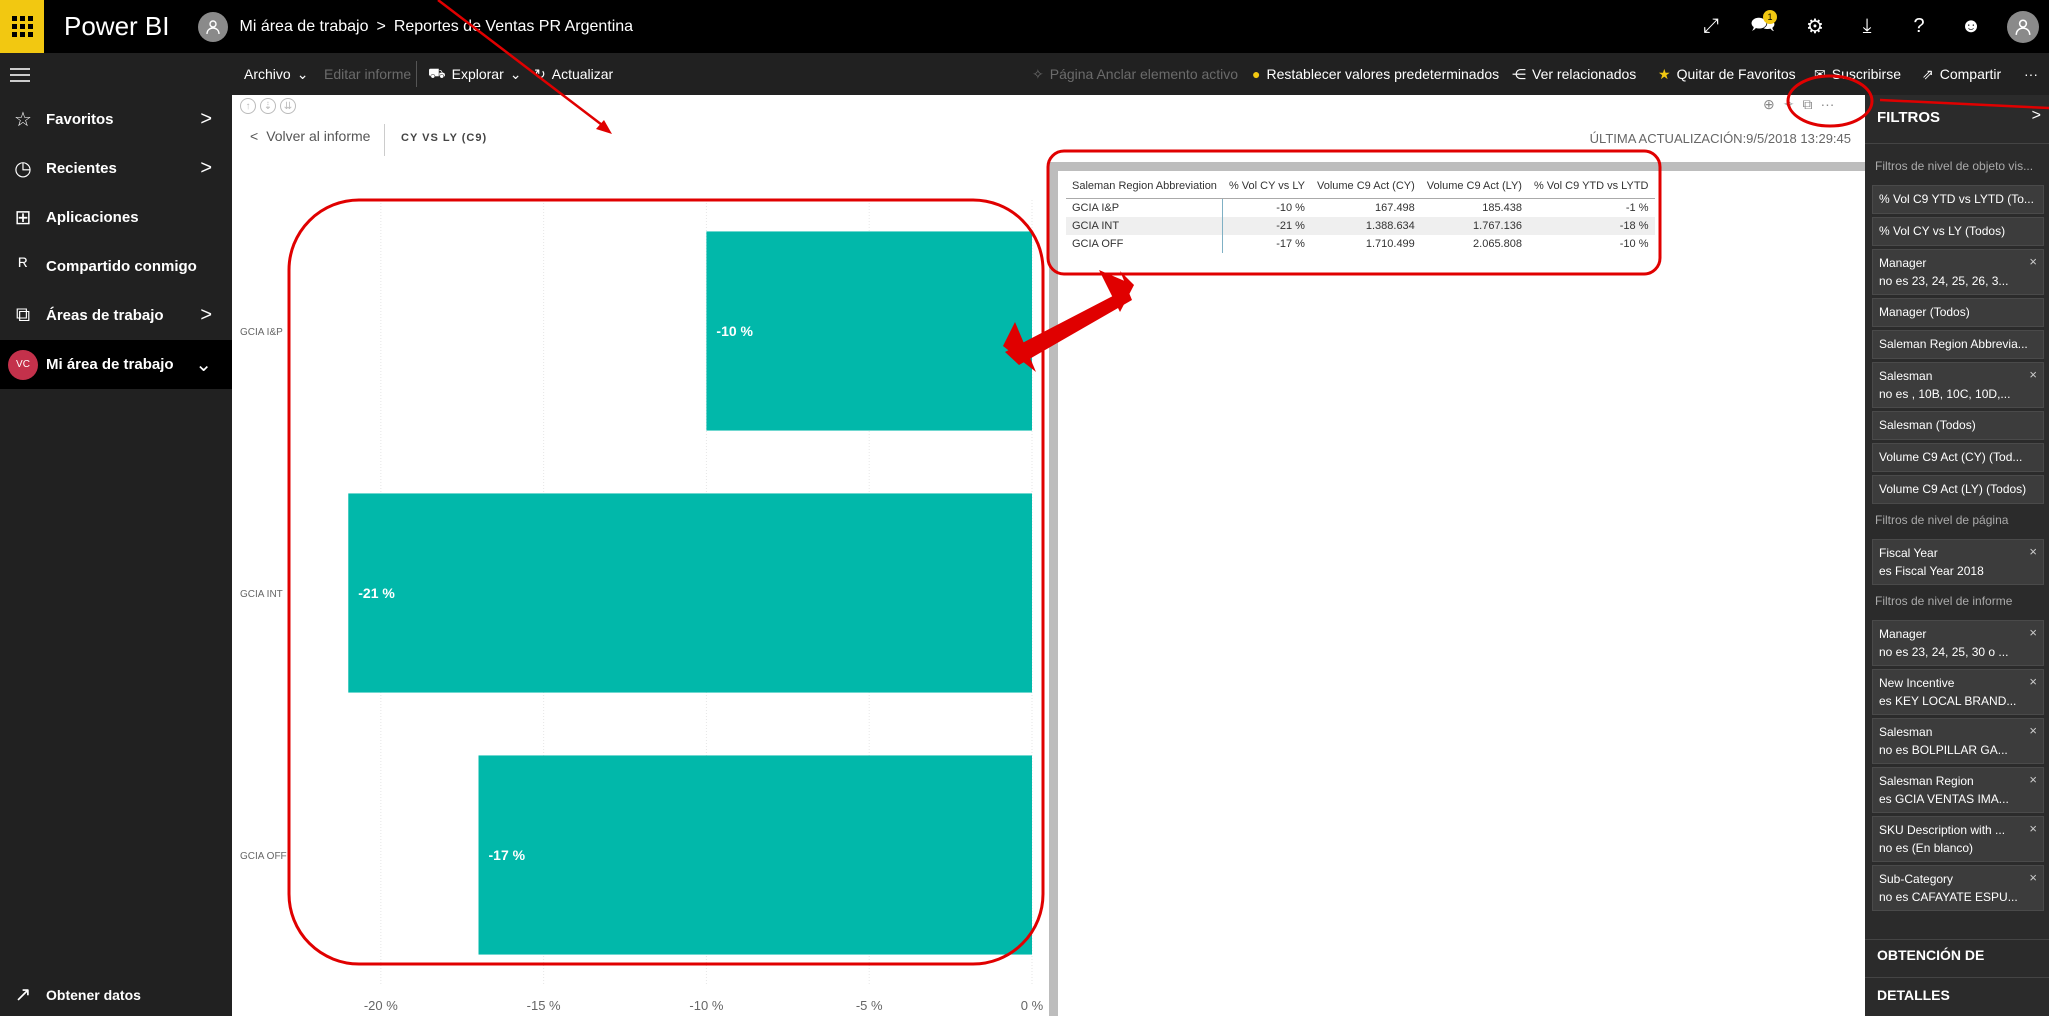 The width and height of the screenshot is (2049, 1019). Describe the element at coordinates (288, 106) in the screenshot. I see `expand-level-icon: ⇊` at that location.